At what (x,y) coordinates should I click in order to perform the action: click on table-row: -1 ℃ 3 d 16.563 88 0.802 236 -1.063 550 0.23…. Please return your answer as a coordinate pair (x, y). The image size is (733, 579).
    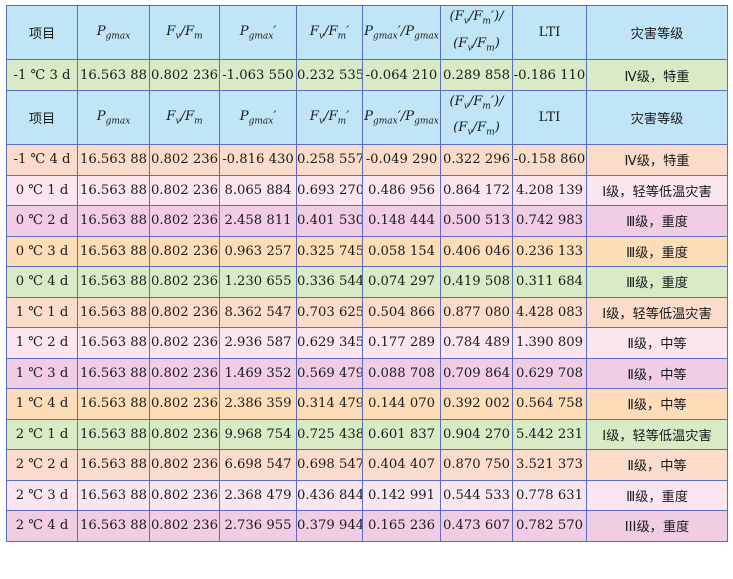
    Looking at the image, I should click on (367, 75).